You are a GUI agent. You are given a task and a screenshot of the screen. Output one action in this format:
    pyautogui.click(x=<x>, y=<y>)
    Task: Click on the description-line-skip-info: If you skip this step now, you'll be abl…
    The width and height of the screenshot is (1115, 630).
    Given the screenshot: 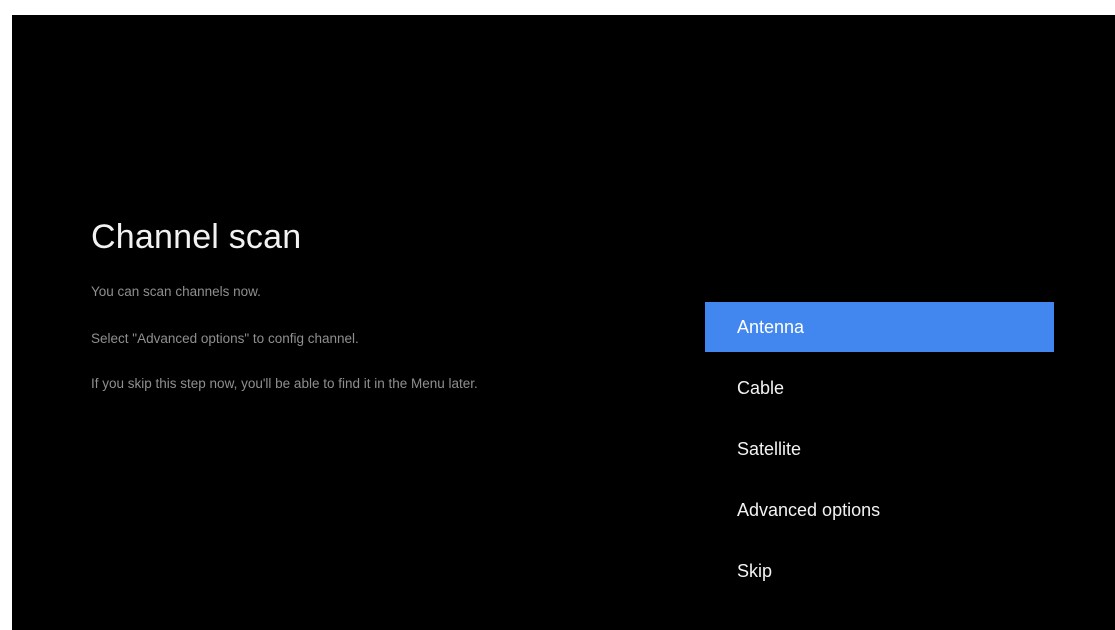 What is the action you would take?
    pyautogui.click(x=284, y=383)
    